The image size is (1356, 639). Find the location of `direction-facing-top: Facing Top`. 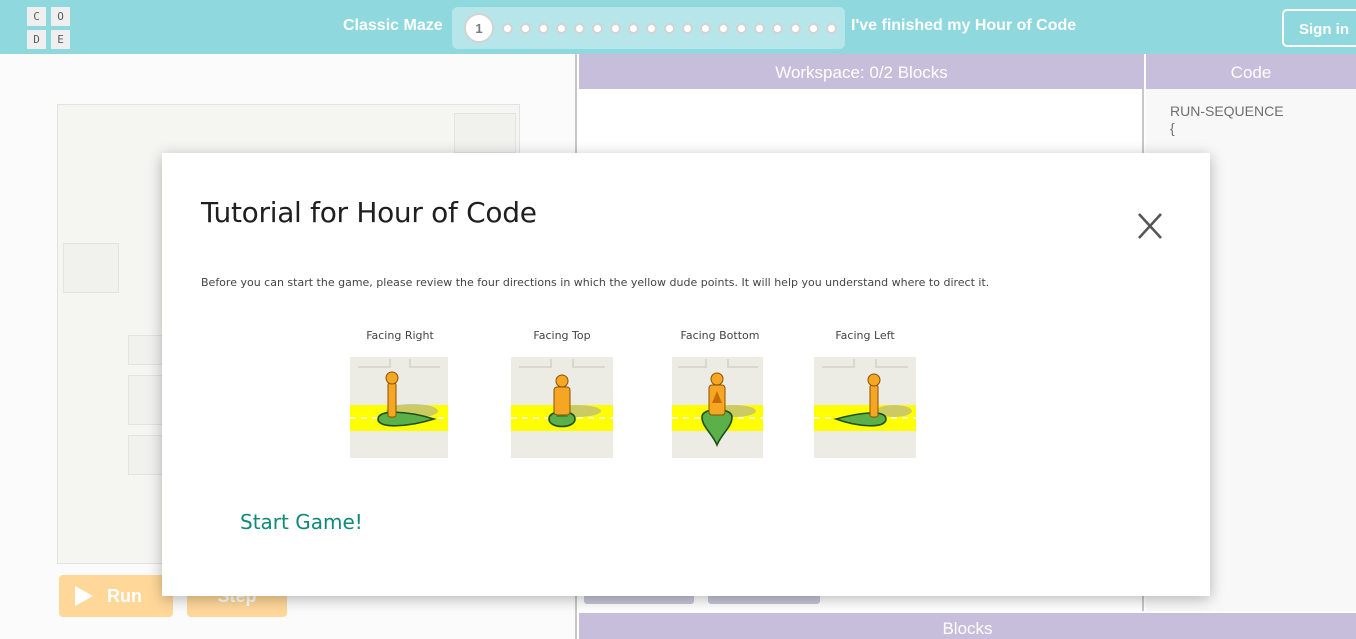

direction-facing-top: Facing Top is located at coordinates (562, 393).